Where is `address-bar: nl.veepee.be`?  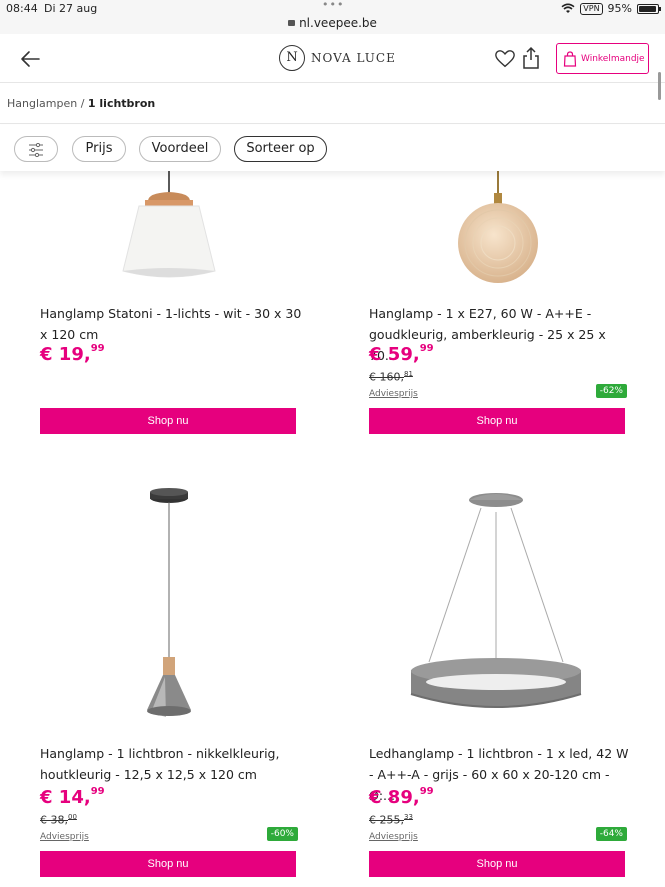 address-bar: nl.veepee.be is located at coordinates (332, 23).